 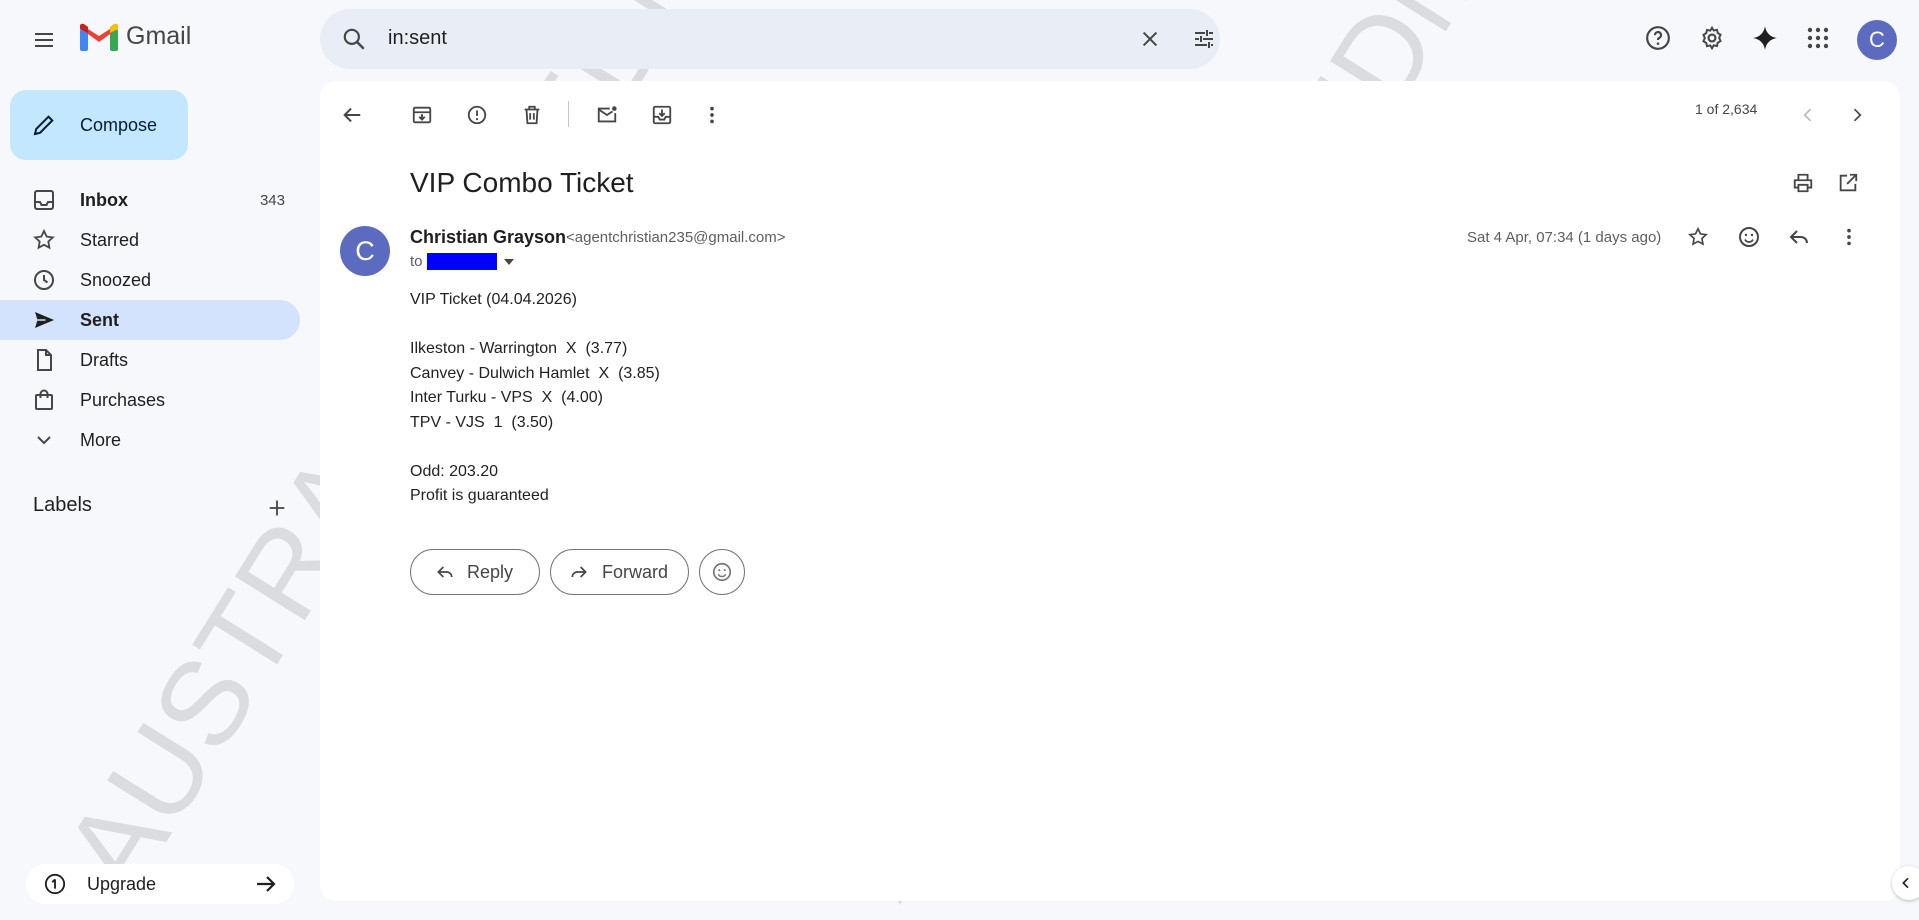 I want to click on sidebar-item-sent: Sent, so click(x=150, y=320).